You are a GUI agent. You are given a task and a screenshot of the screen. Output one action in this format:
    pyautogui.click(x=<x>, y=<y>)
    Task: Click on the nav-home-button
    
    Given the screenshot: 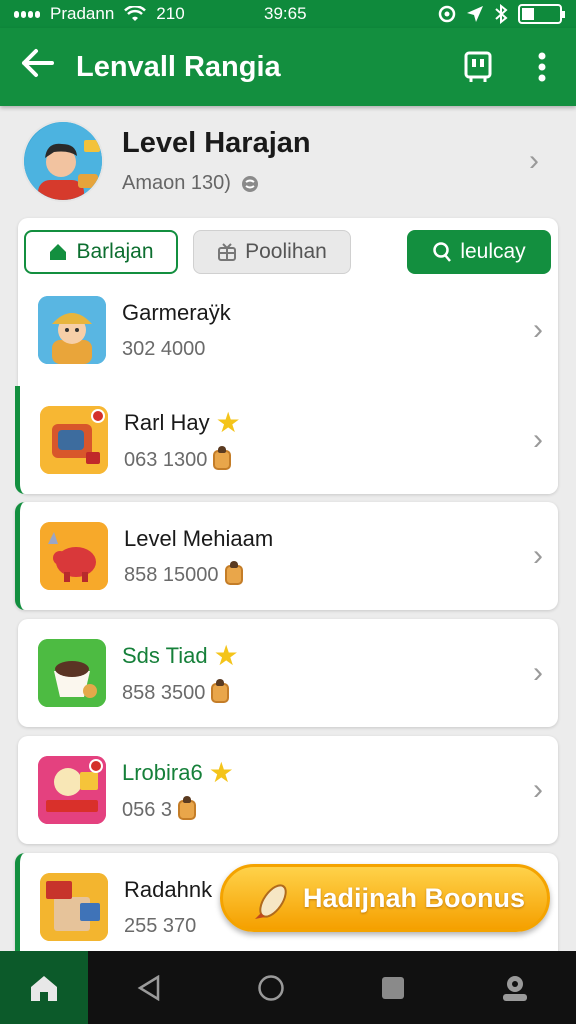 What is the action you would take?
    pyautogui.click(x=44, y=987)
    